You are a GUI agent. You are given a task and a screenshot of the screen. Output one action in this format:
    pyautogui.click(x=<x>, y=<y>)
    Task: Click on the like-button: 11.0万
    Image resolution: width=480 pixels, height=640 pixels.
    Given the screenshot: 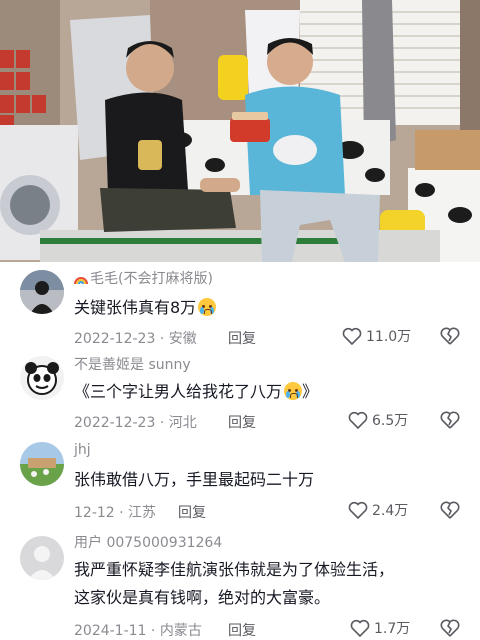 What is the action you would take?
    pyautogui.click(x=376, y=336)
    